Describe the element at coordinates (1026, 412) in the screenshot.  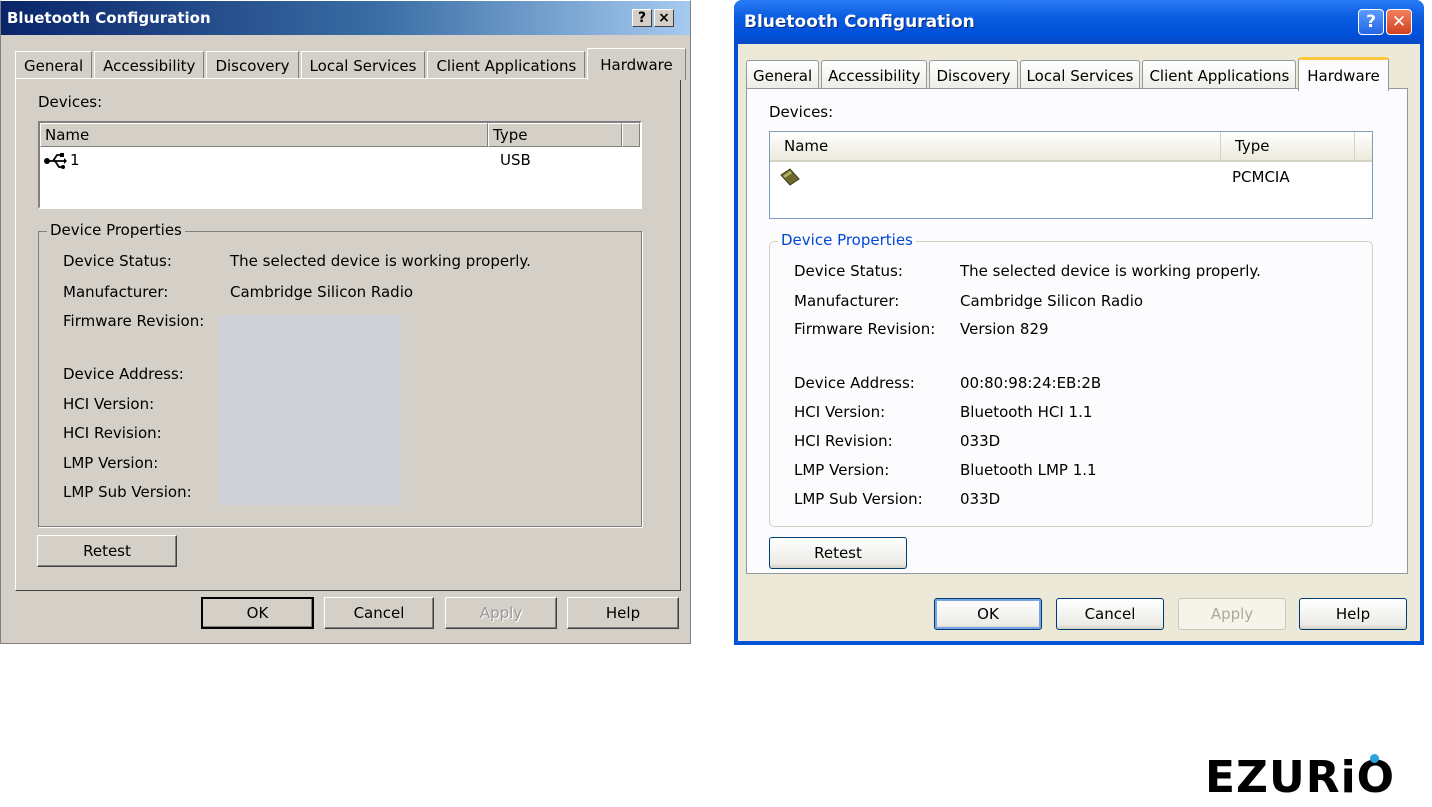
I see `property-value: Bluetooth HCI 1.1` at that location.